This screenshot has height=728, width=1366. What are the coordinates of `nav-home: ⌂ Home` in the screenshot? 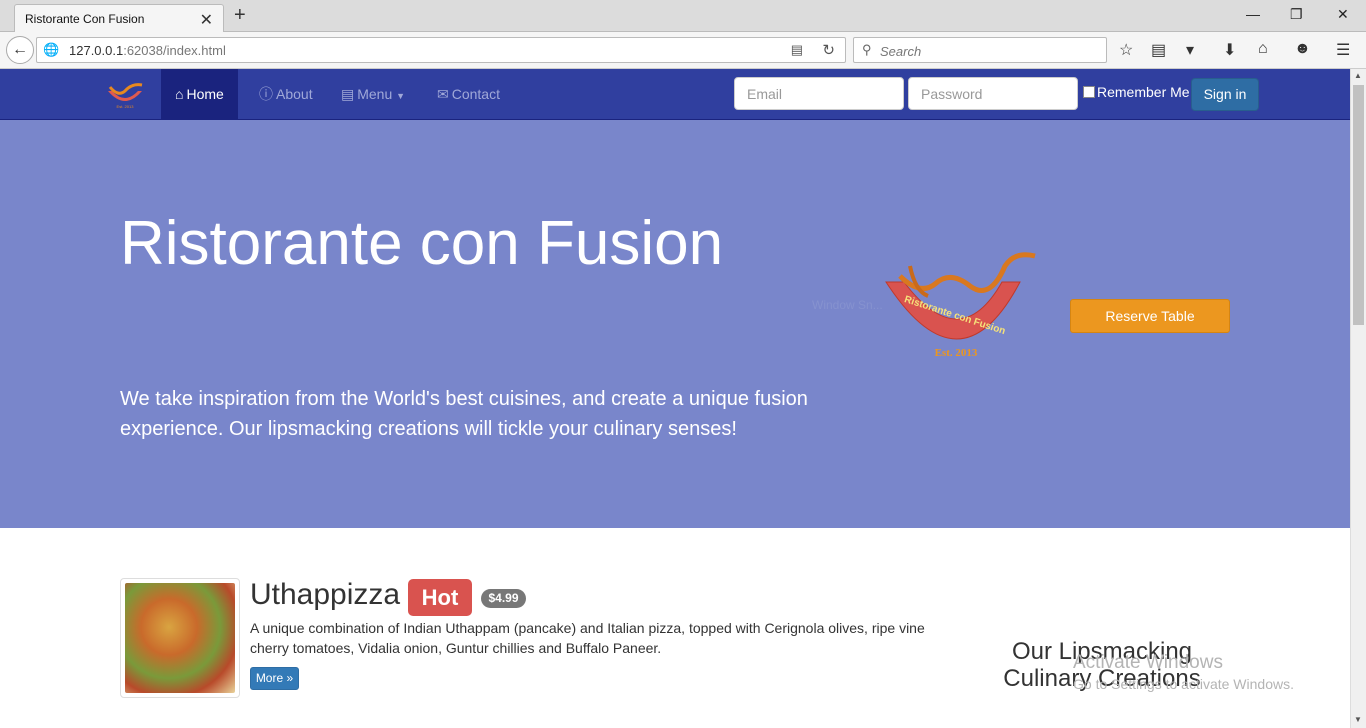 It's located at (199, 94).